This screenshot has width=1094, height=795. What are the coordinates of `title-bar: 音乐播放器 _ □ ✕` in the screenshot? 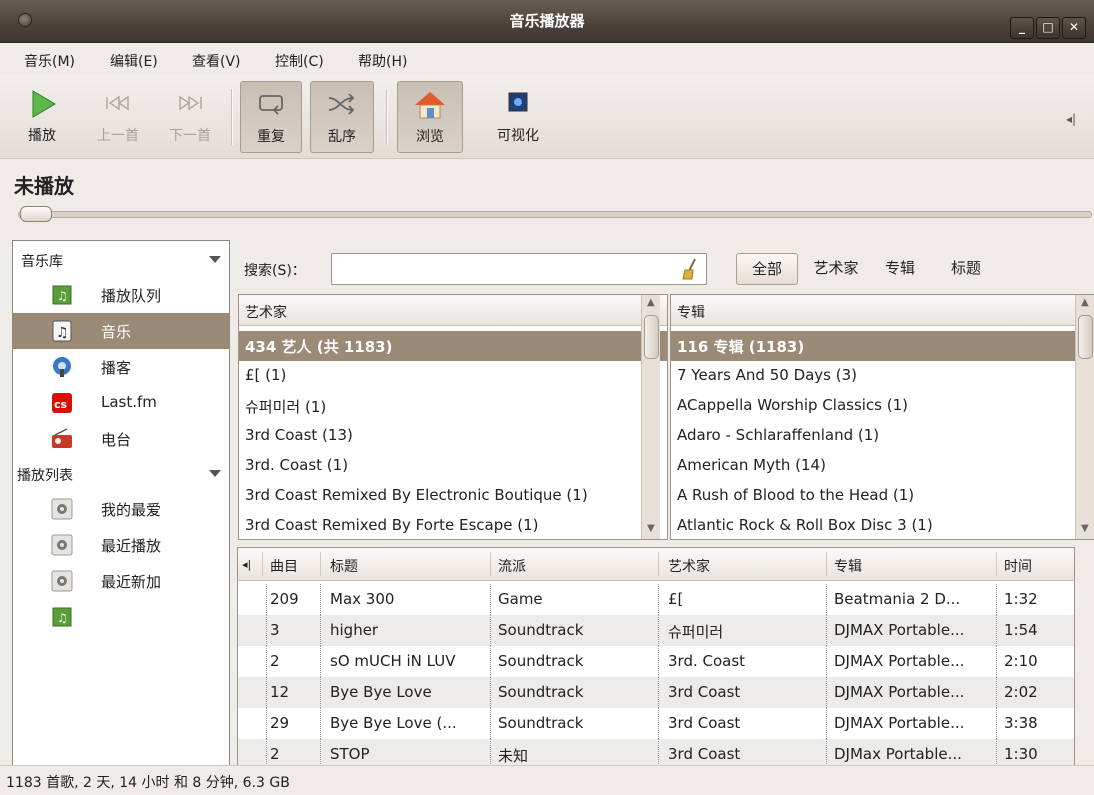 It's located at (547, 21).